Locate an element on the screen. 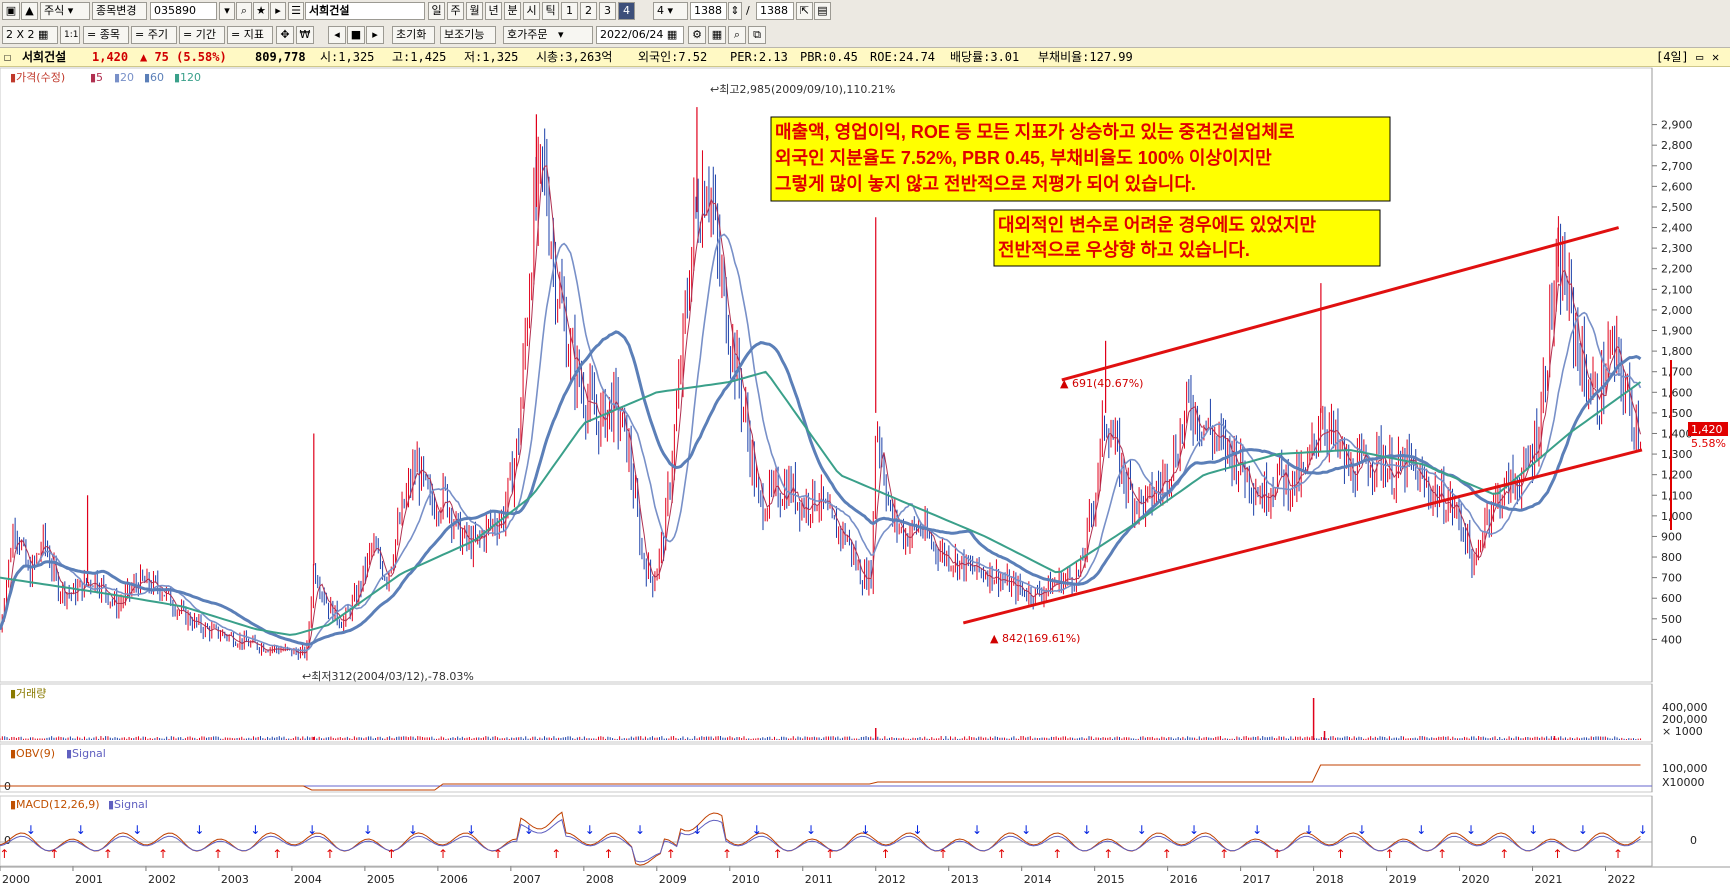 The width and height of the screenshot is (1730, 887). x-tick-label: 2002 is located at coordinates (162, 879).